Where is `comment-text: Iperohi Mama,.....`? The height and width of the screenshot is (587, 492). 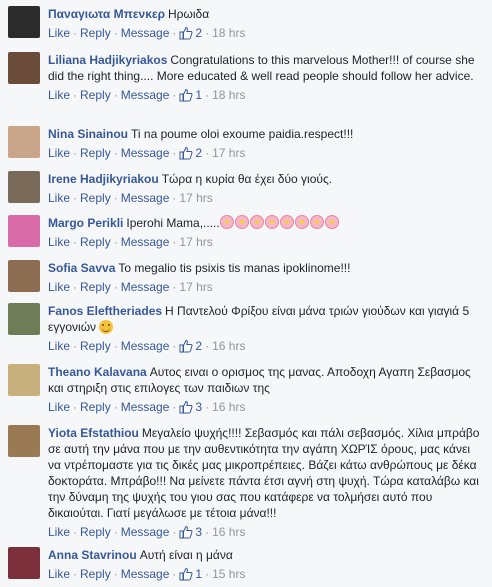
comment-text: Iperohi Mama,..... is located at coordinates (173, 223).